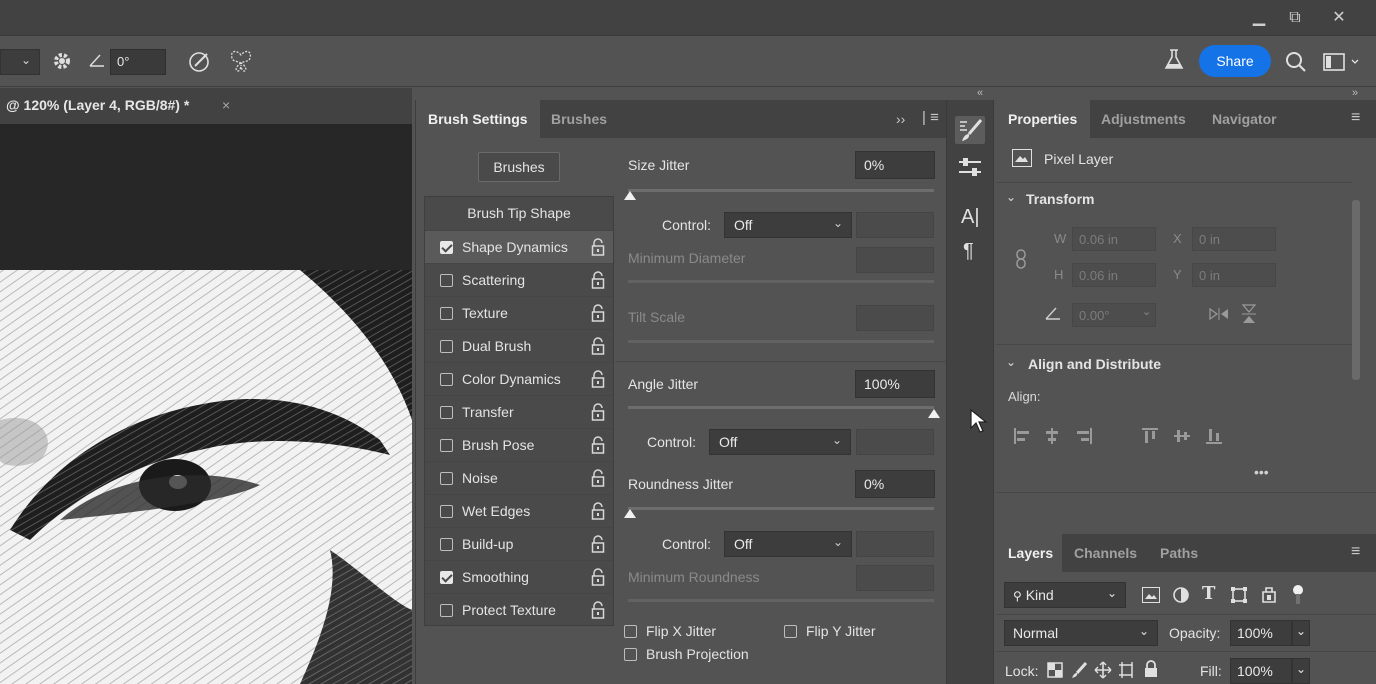 The width and height of the screenshot is (1376, 684). I want to click on brush-option-row: Dual Brush, so click(519, 345).